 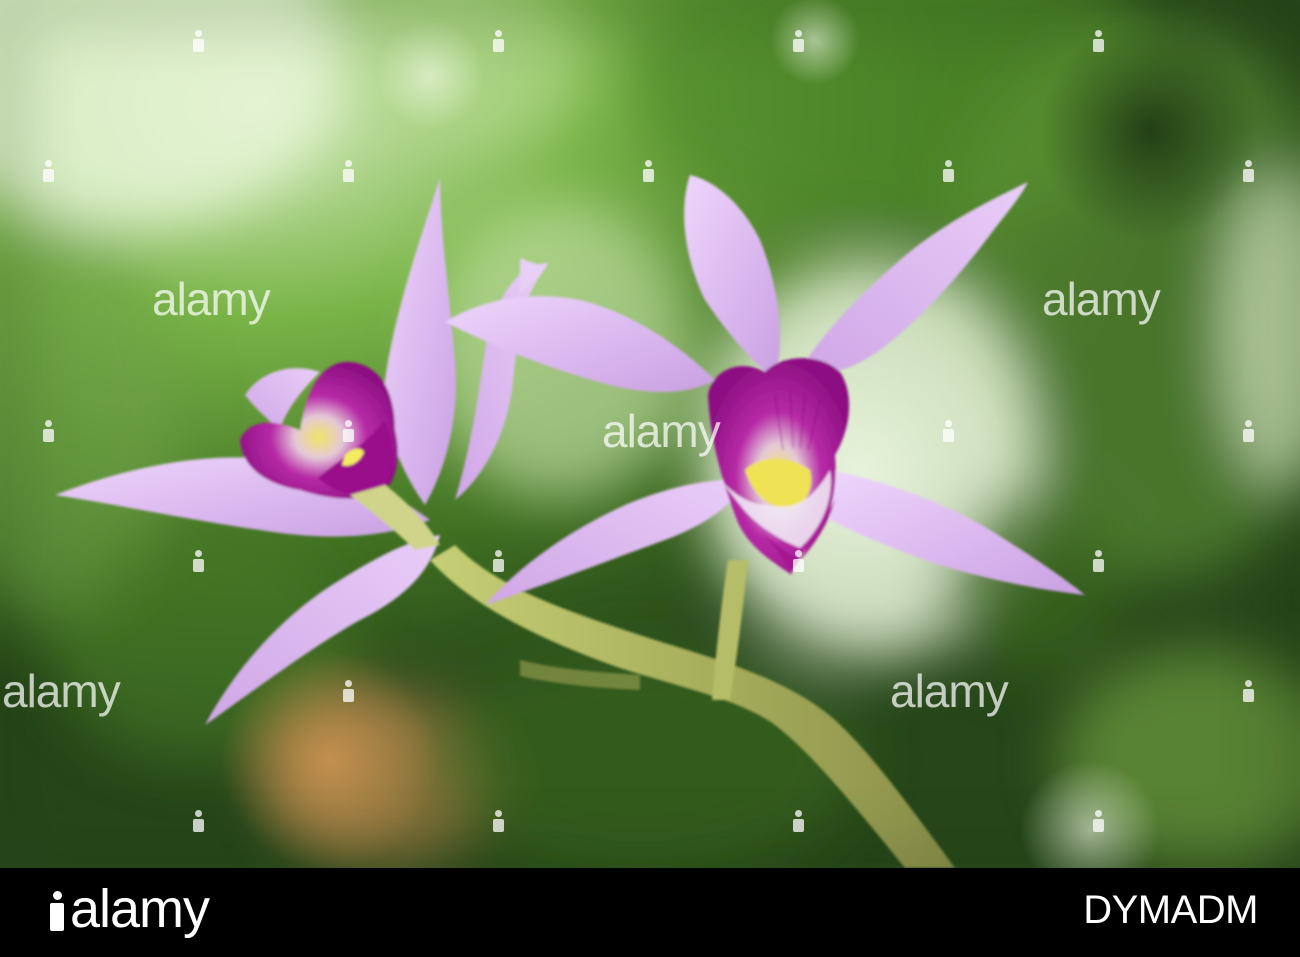 I want to click on logo-mark-icon, so click(x=57, y=911).